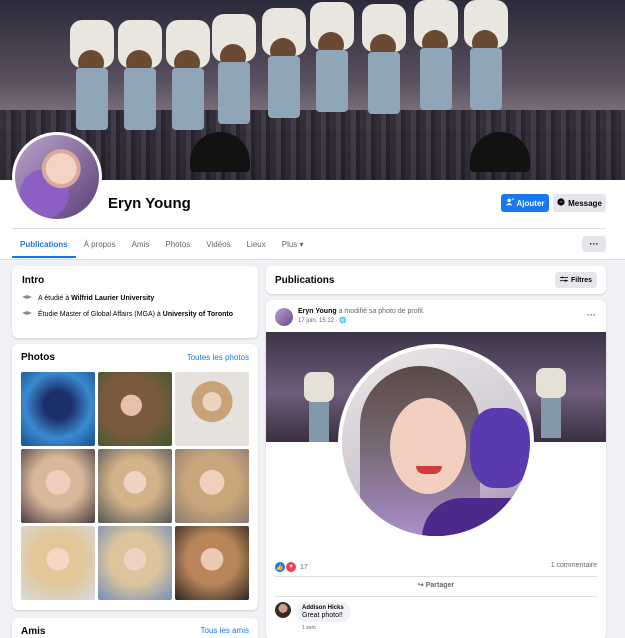 The width and height of the screenshot is (625, 638). What do you see at coordinates (530, 203) in the screenshot?
I see `add-friend-label: Ajouter` at bounding box center [530, 203].